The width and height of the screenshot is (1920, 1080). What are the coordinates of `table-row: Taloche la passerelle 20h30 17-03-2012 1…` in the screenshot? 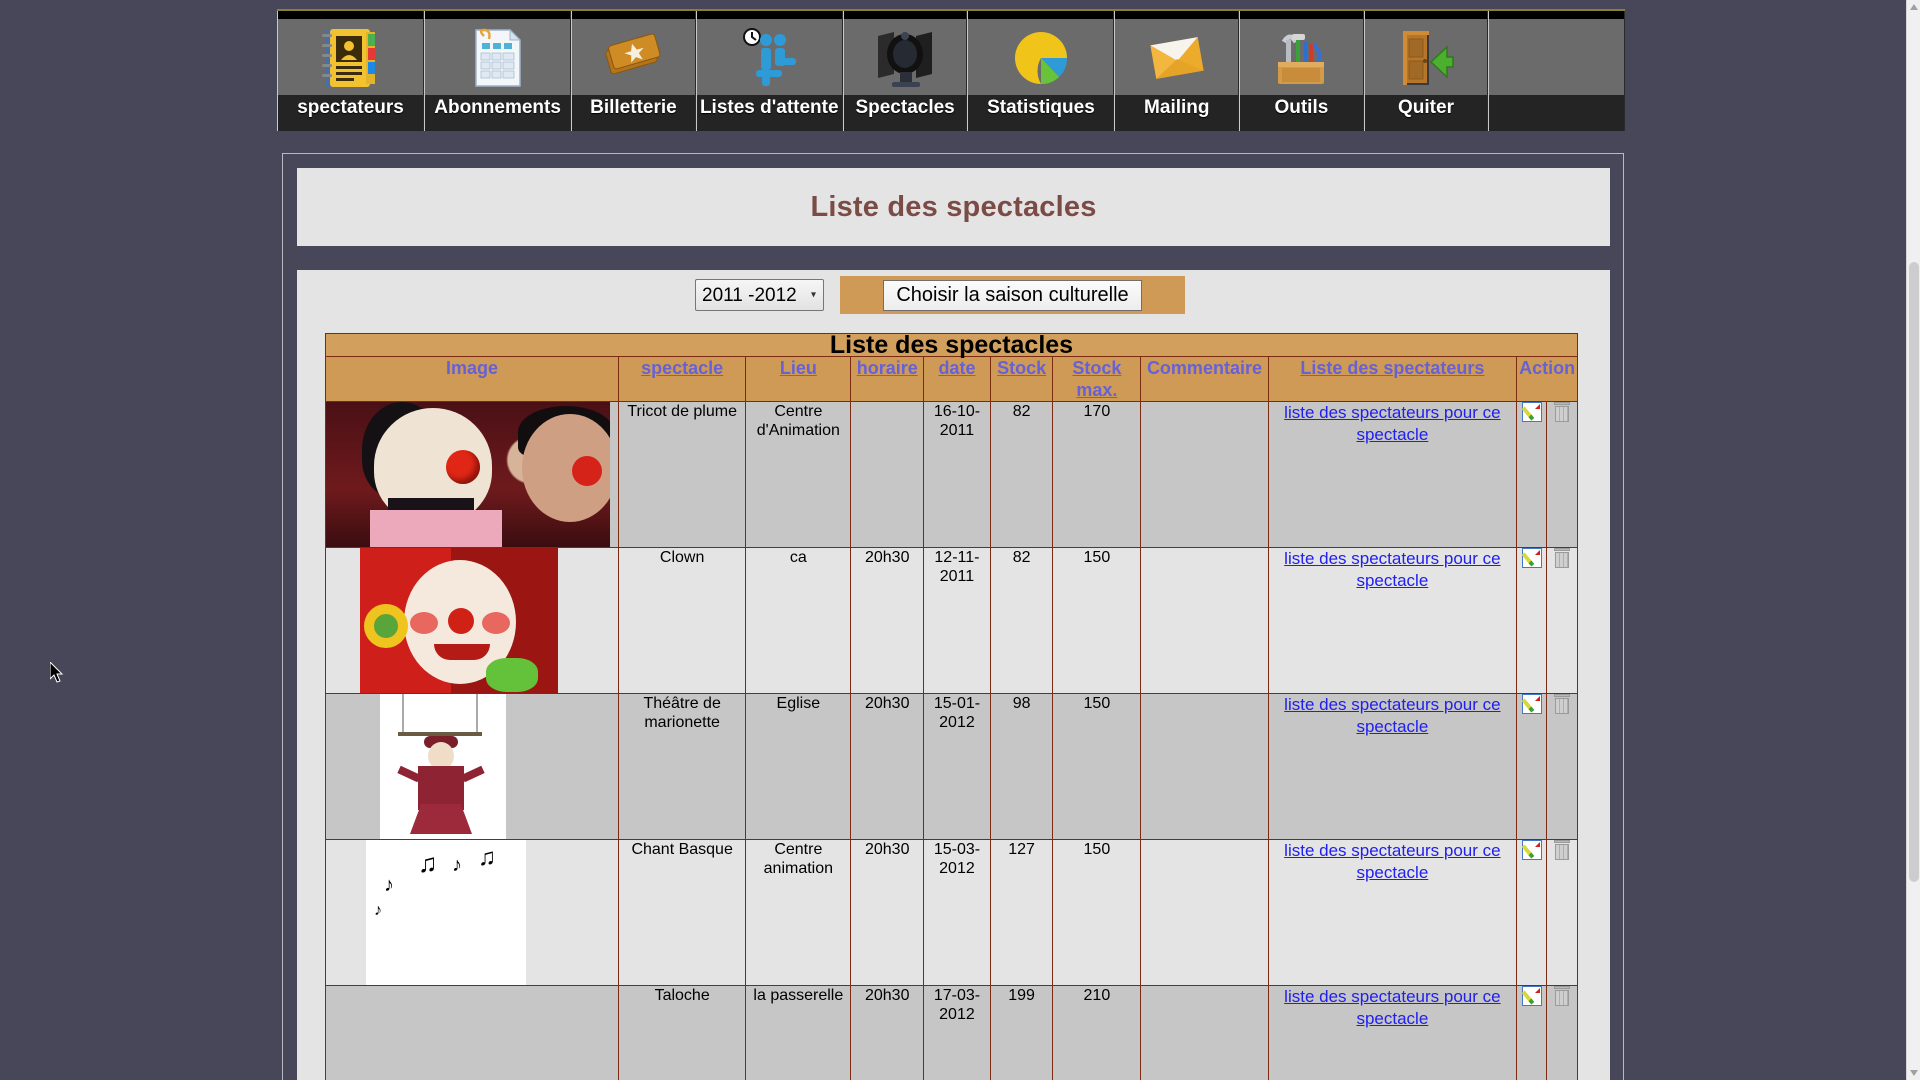 It's located at (951, 1032).